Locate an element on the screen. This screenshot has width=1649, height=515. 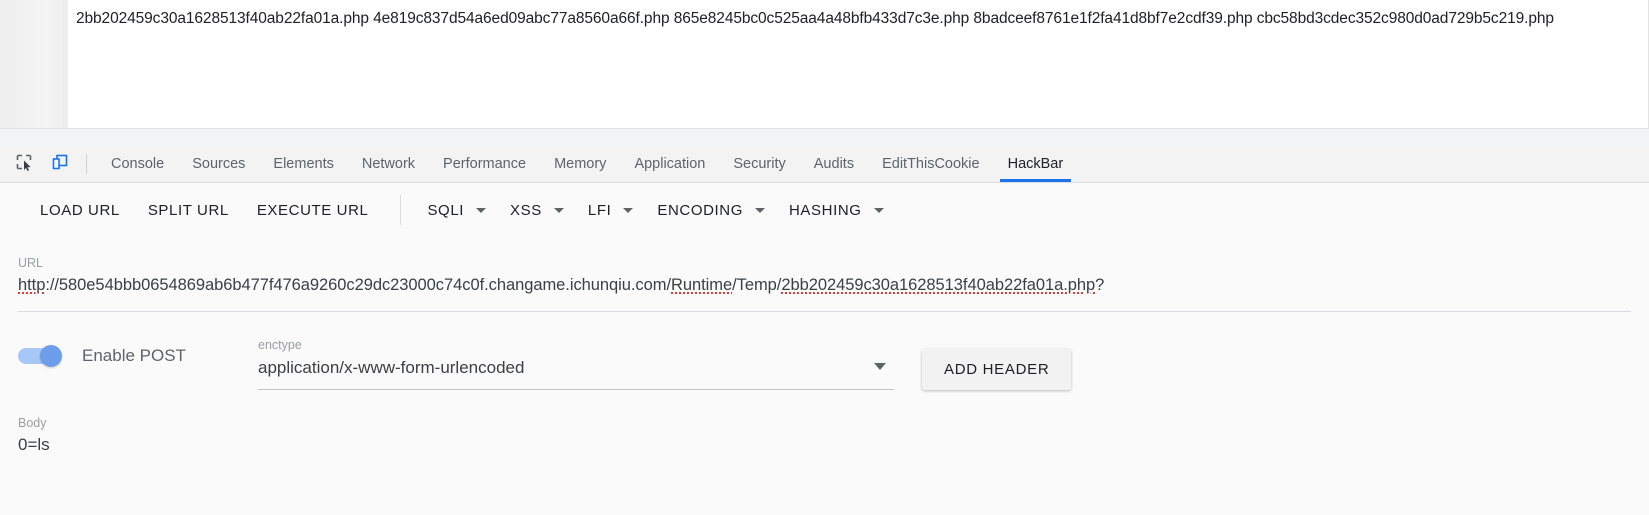
sqli-menu: SQLI is located at coordinates (456, 210).